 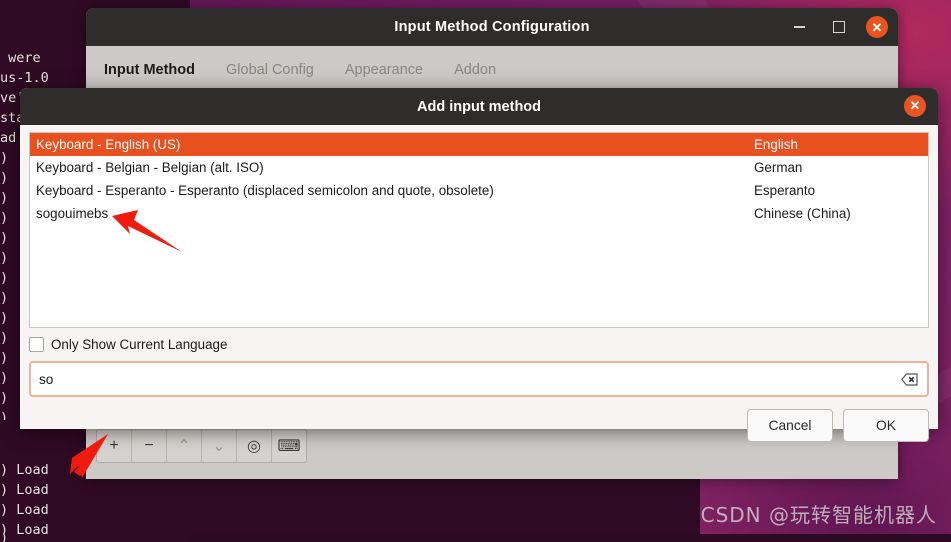 I want to click on table-row: sogouimebs Chinese (China), so click(x=479, y=213).